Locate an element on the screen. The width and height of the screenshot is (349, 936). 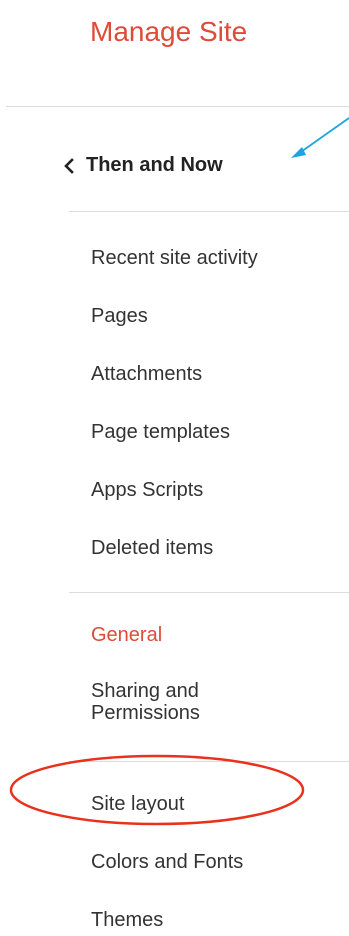
nav-item-pages: Pages is located at coordinates (119, 316).